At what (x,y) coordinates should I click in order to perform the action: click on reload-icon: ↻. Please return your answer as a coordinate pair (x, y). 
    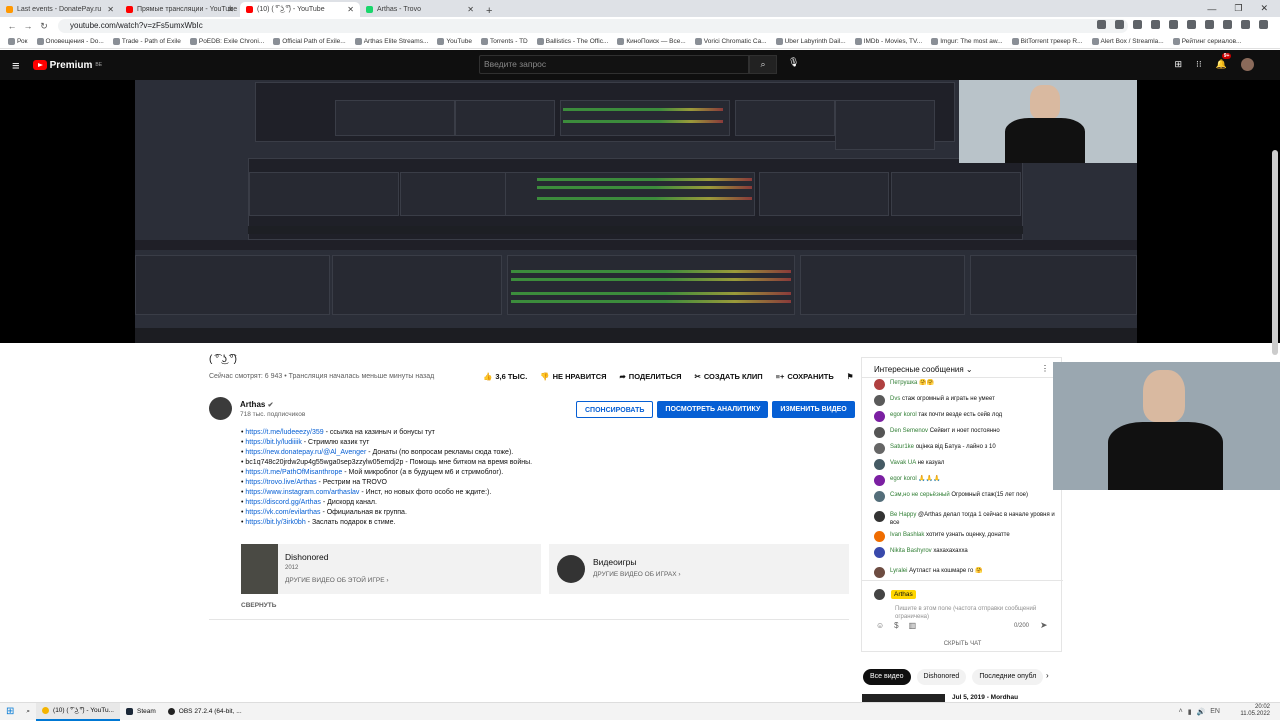
    Looking at the image, I should click on (44, 26).